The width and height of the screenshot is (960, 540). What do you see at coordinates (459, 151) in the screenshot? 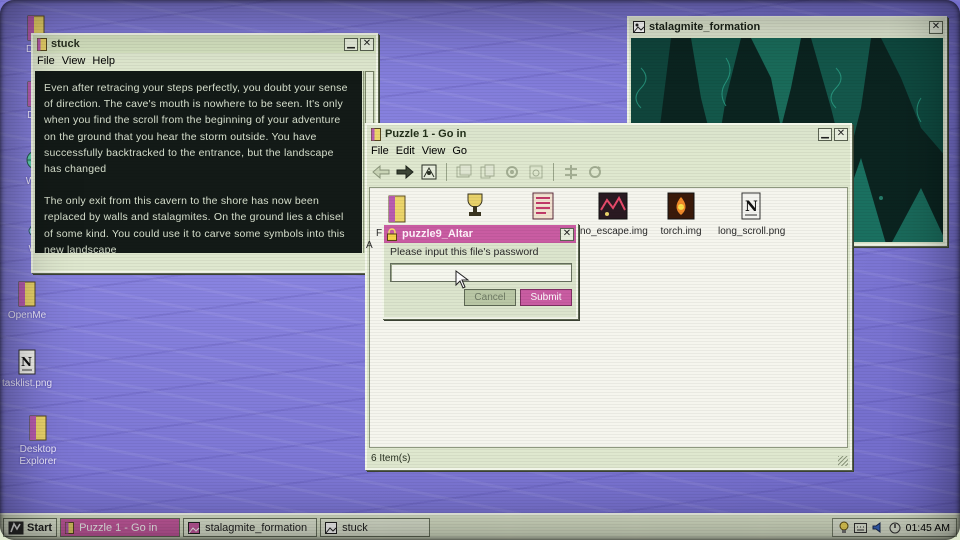
I see `menu-go: Go` at bounding box center [459, 151].